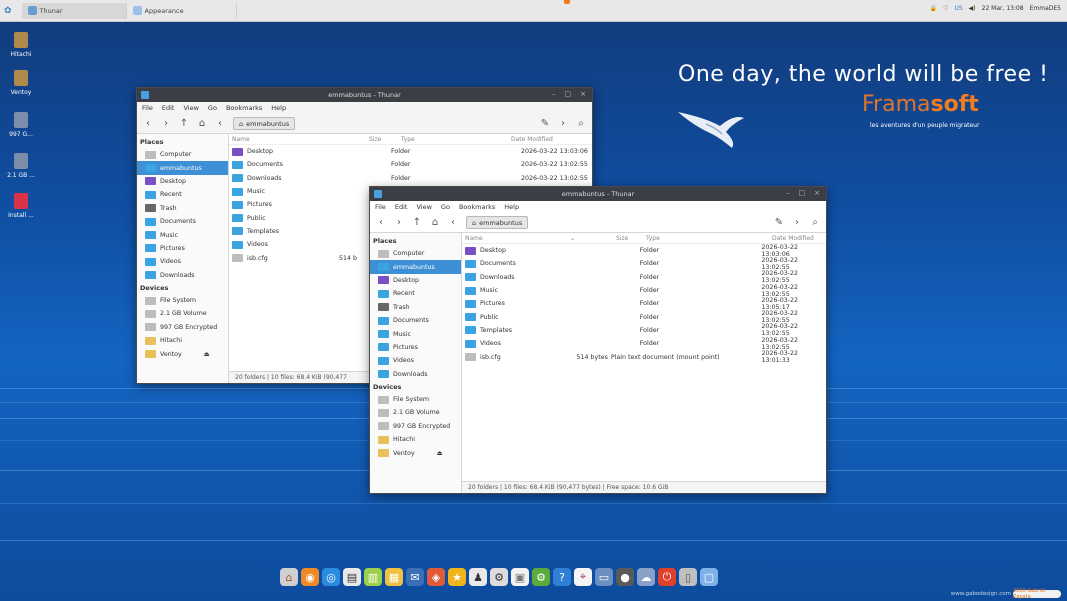  What do you see at coordinates (74, 10) in the screenshot?
I see `taskbar-item-thunar: Thunar` at bounding box center [74, 10].